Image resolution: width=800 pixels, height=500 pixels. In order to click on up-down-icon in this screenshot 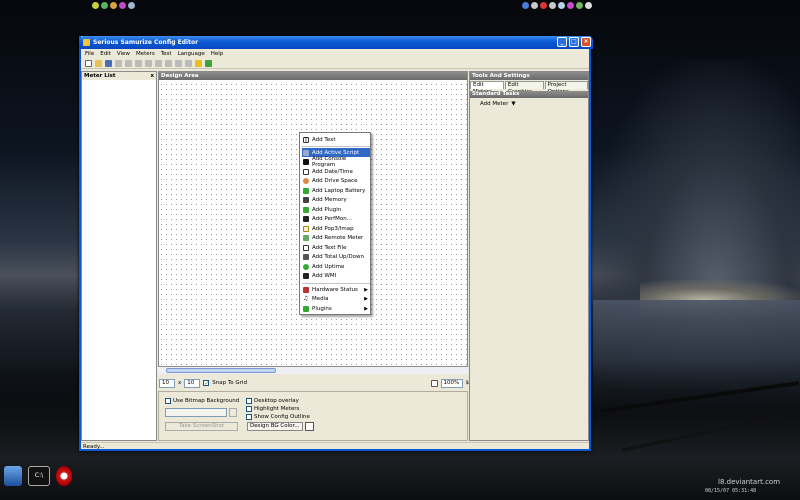, I will do `click(306, 257)`.